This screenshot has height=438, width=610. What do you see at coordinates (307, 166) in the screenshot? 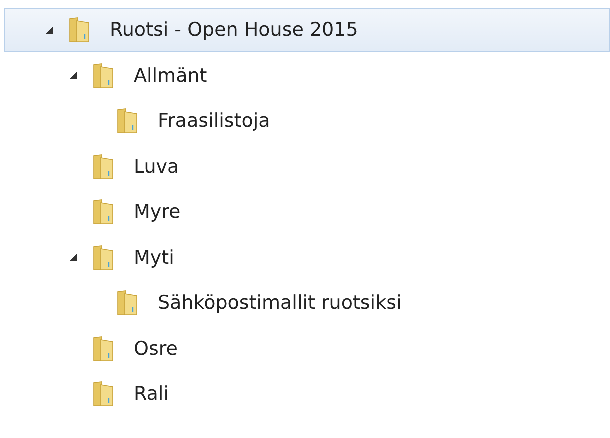
I see `tree-item: Luva` at bounding box center [307, 166].